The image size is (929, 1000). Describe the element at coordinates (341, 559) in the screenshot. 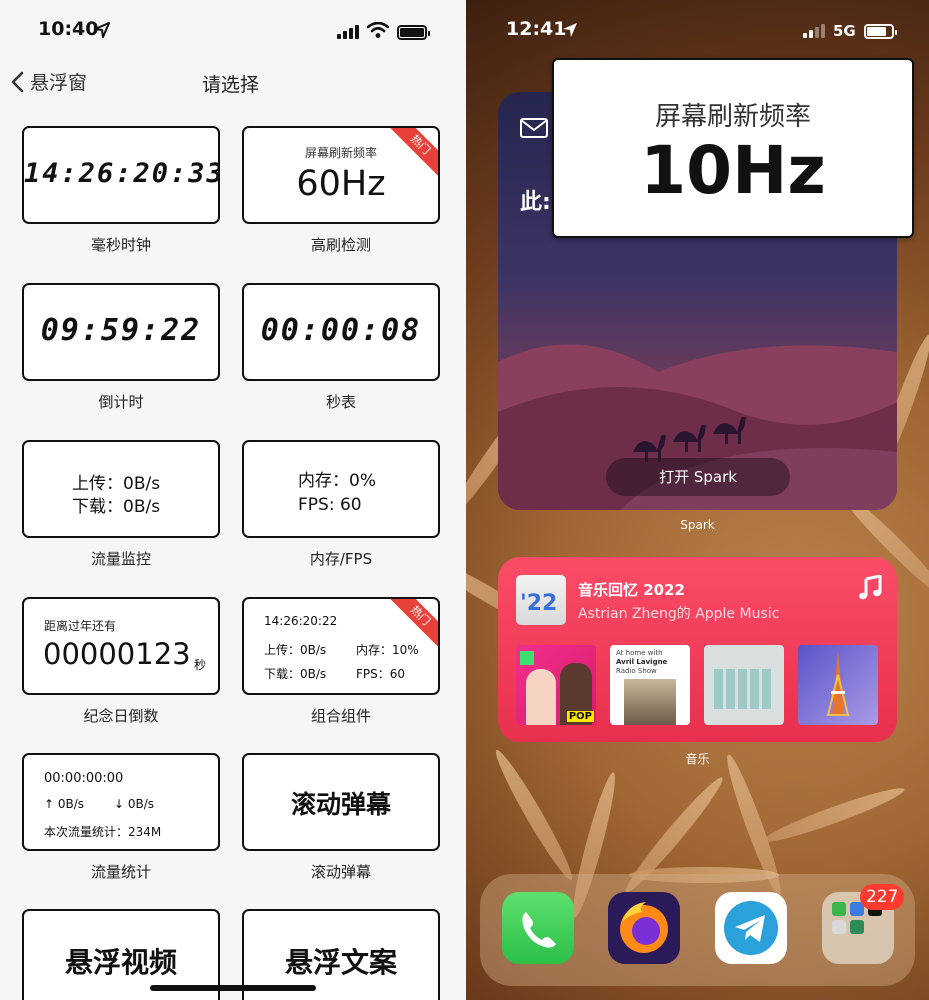

I see `mem-fps-caption: 内存/FPS` at that location.